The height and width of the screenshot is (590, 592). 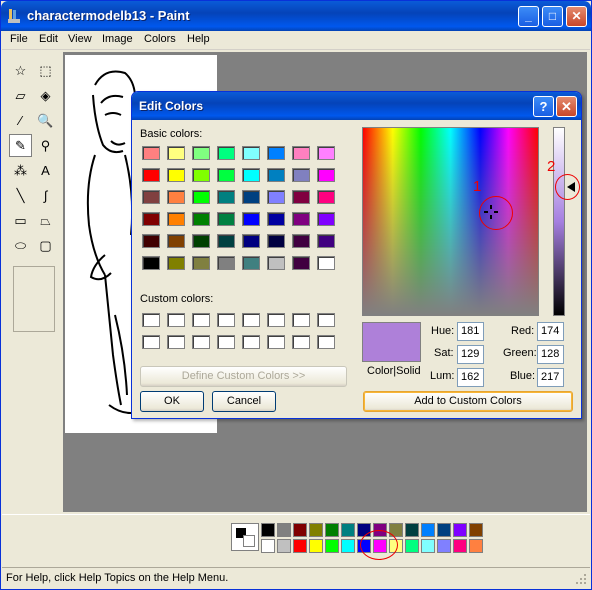 I want to click on define-custom-colors-button: Define Custom Colors >>, so click(x=243, y=376).